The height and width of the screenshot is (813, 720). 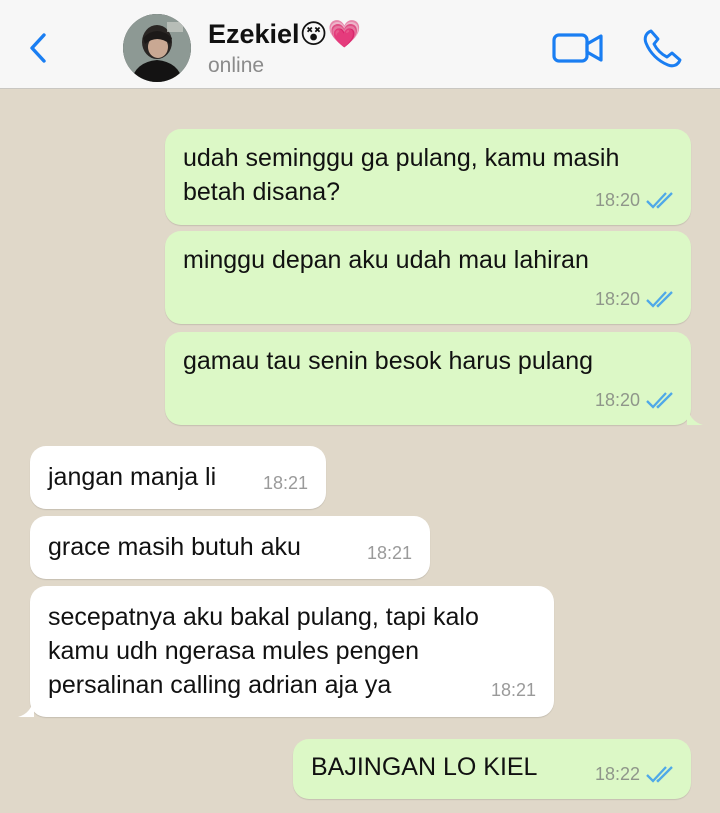 I want to click on phone-icon, so click(x=662, y=49).